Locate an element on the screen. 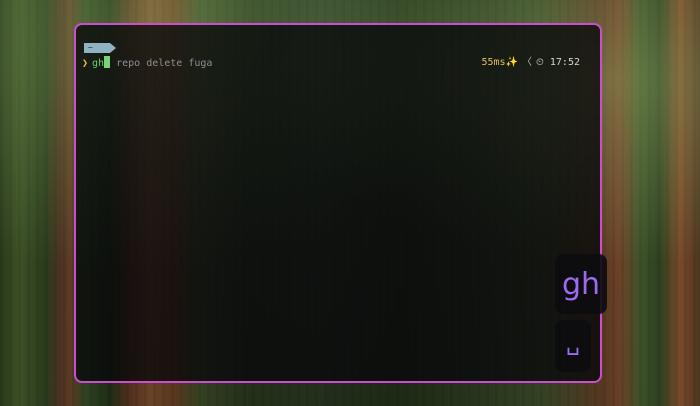  clock-time: 17:52 is located at coordinates (564, 62).